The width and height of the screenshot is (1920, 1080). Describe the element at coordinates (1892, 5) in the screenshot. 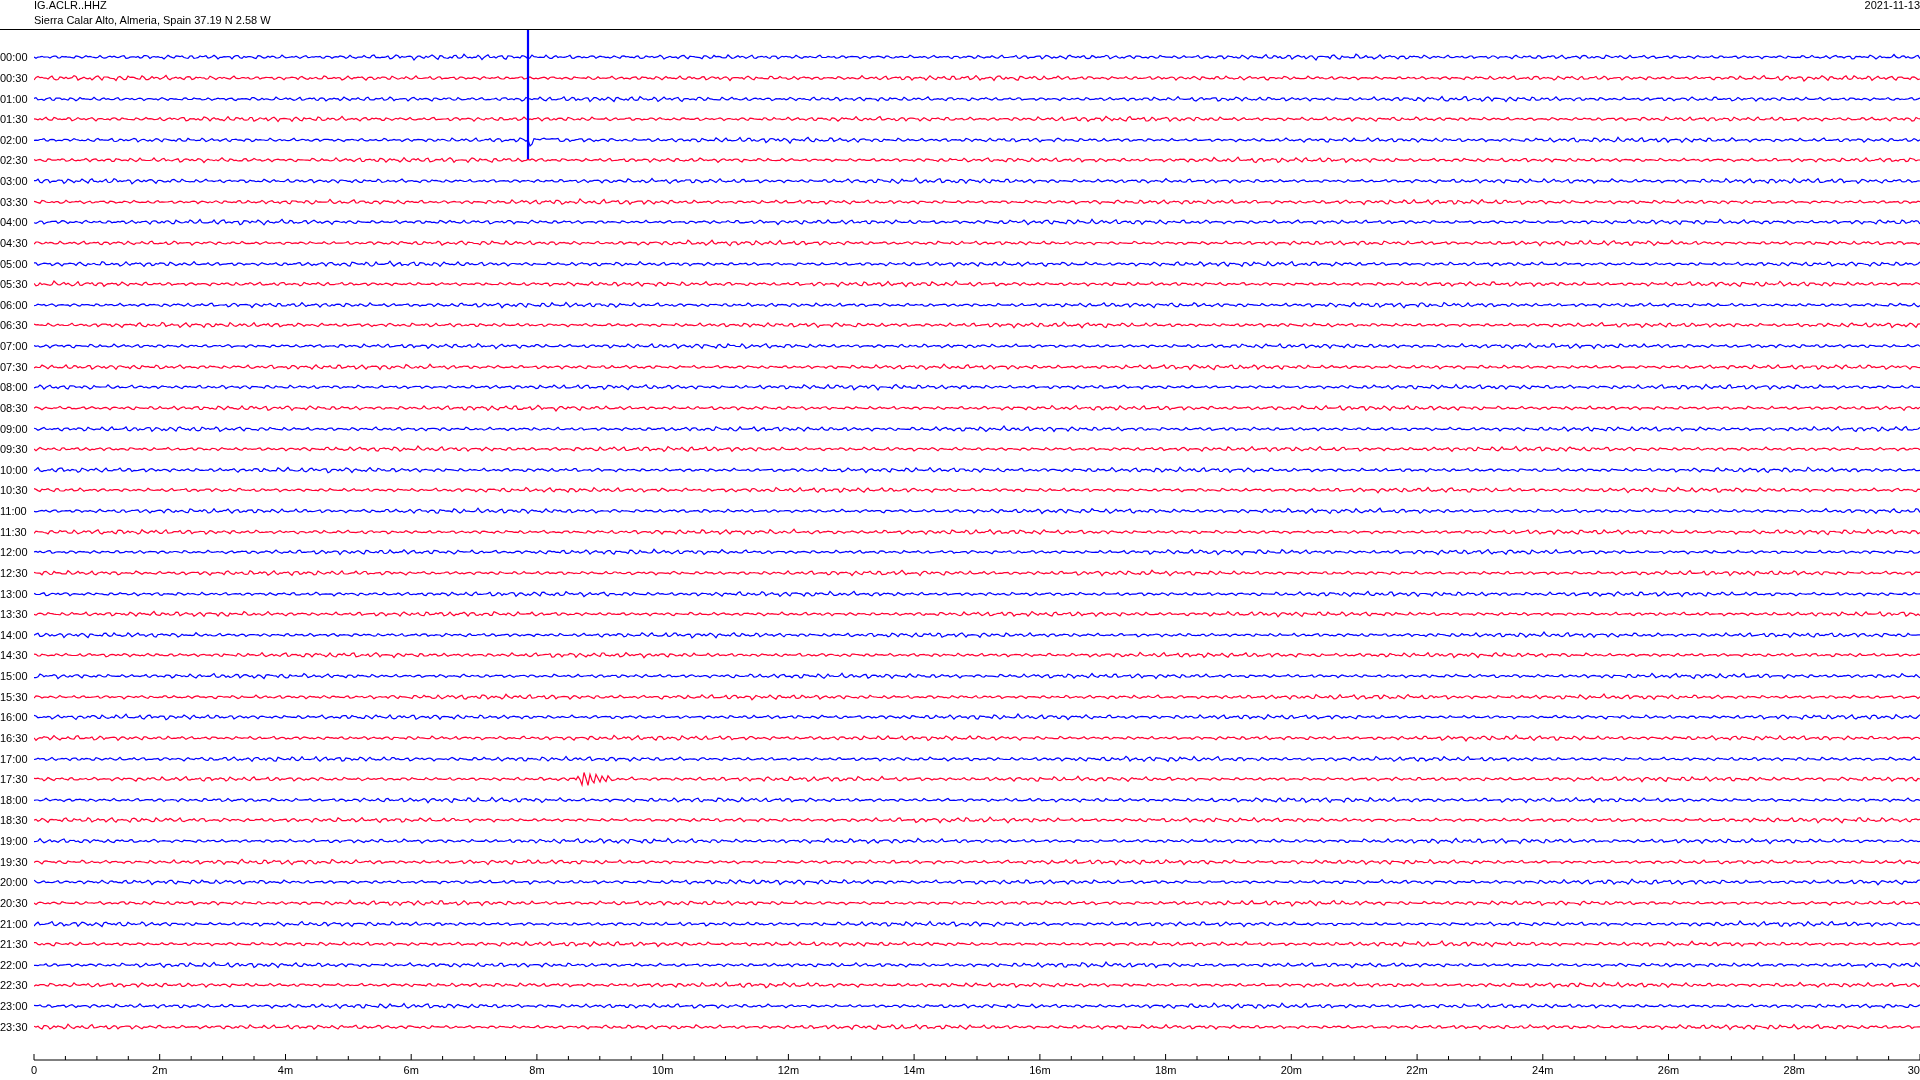

I see `date-label: 2021-11-13` at that location.